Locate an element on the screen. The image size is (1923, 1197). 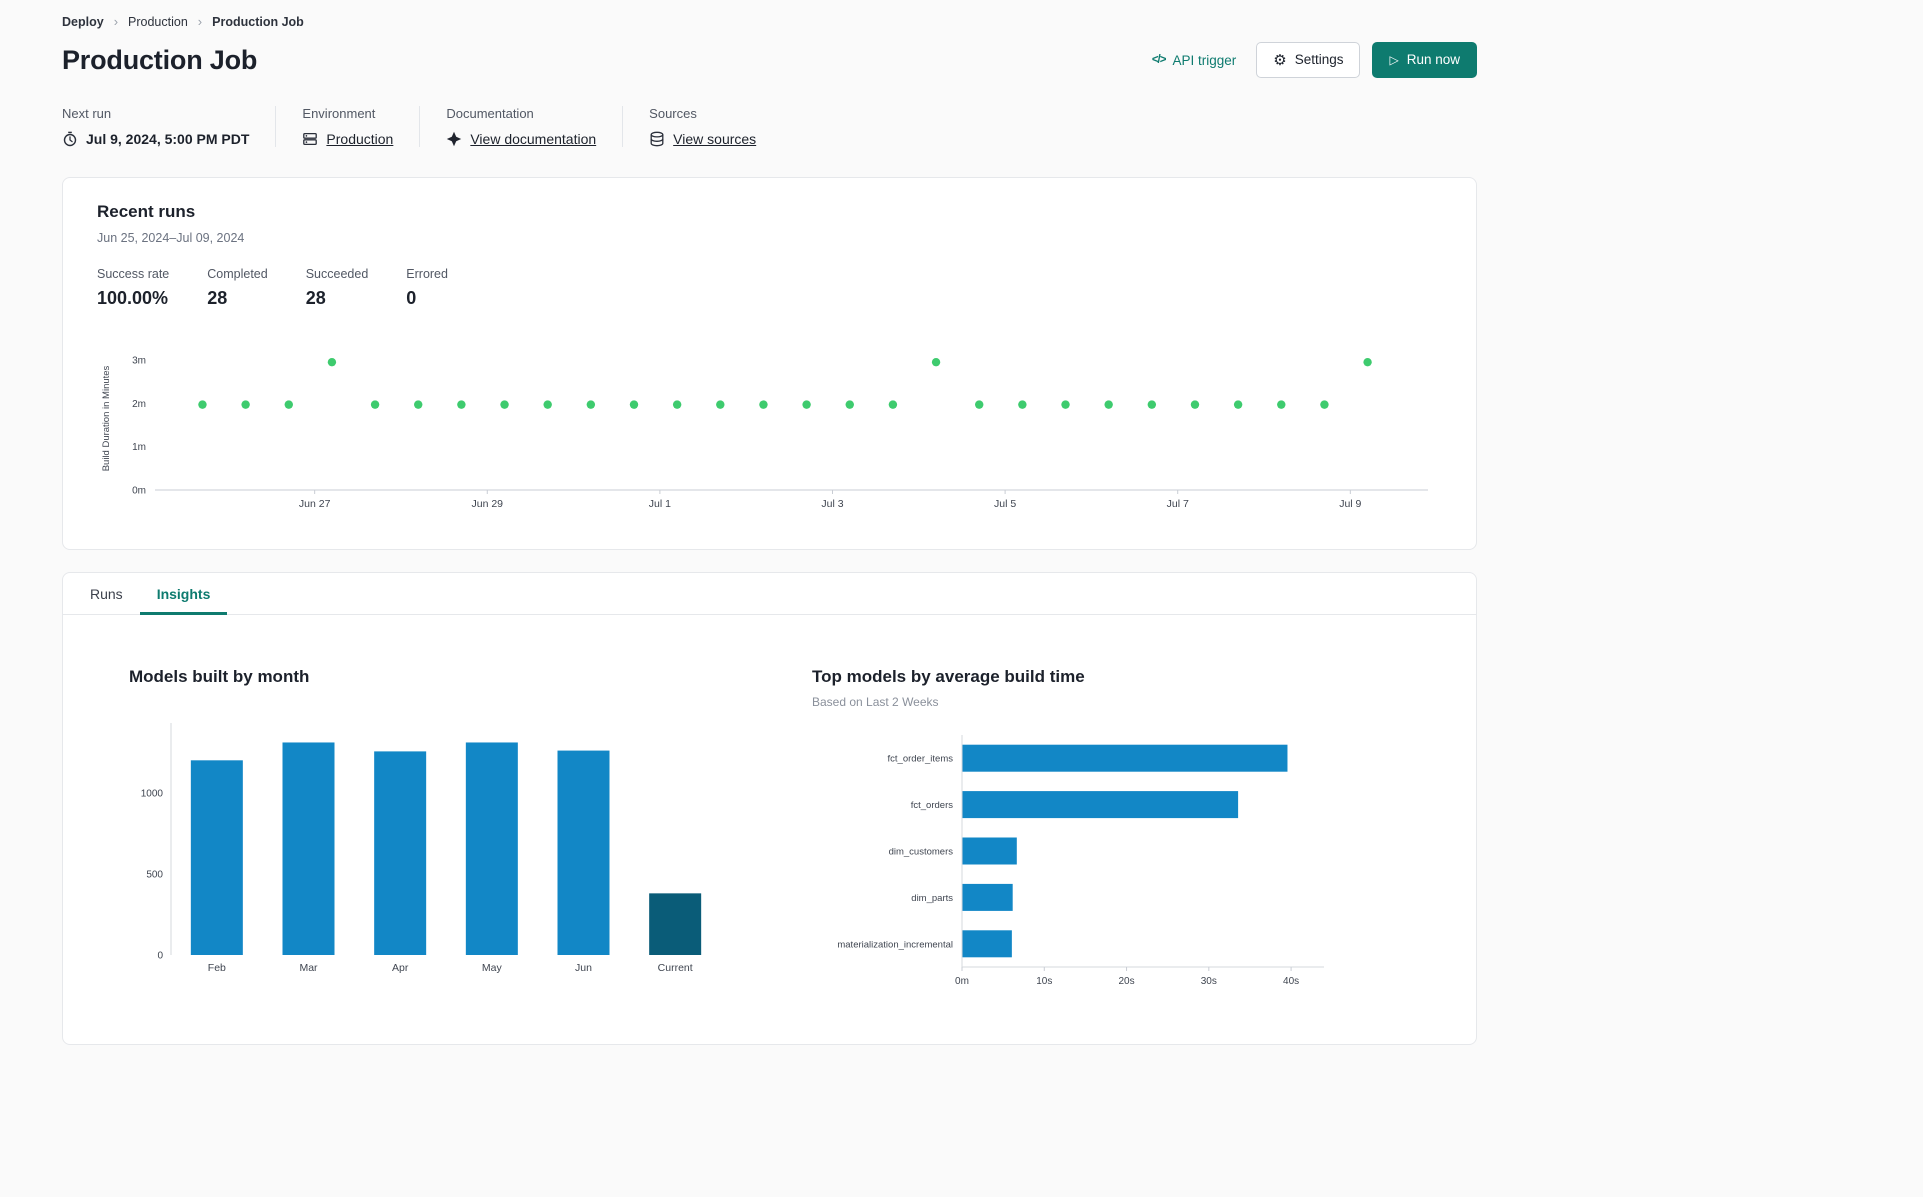
play-icon: ▷ is located at coordinates (1394, 60).